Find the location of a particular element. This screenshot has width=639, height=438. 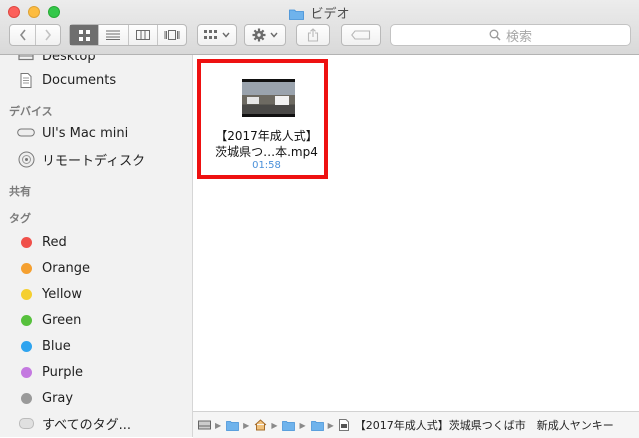

file-duration: 01:58 is located at coordinates (266, 165).